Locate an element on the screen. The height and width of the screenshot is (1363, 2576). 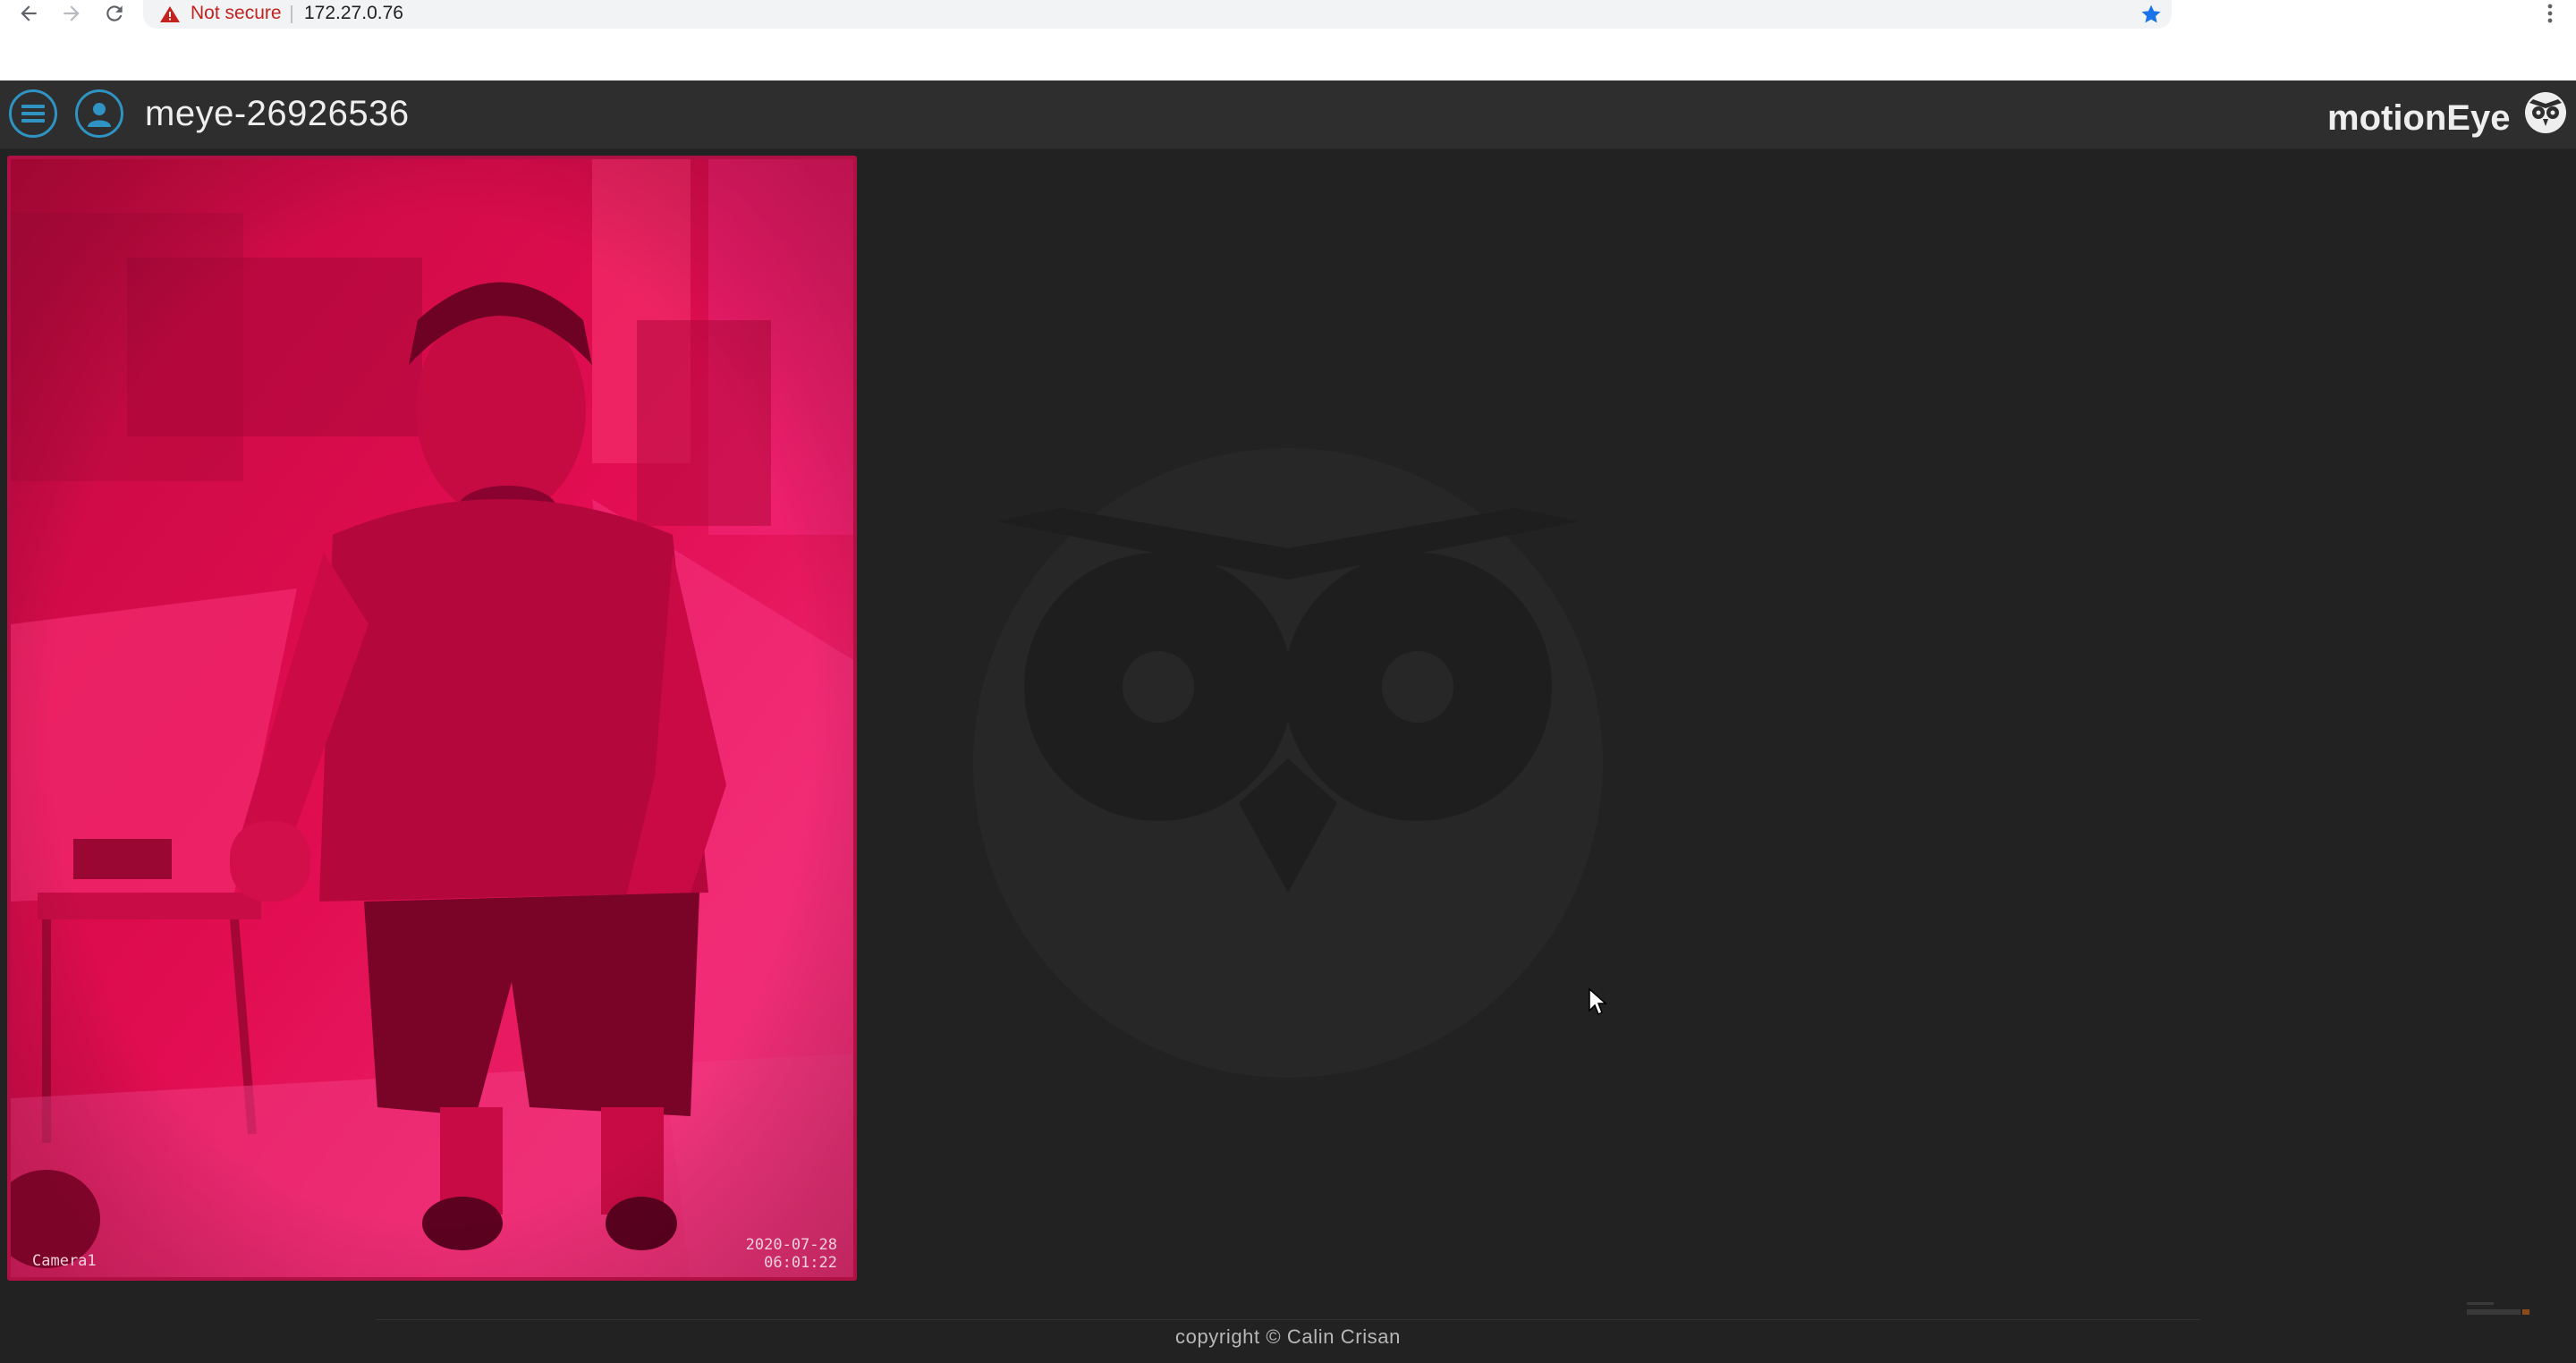
camera-time: 06:01:22 is located at coordinates (800, 1263).